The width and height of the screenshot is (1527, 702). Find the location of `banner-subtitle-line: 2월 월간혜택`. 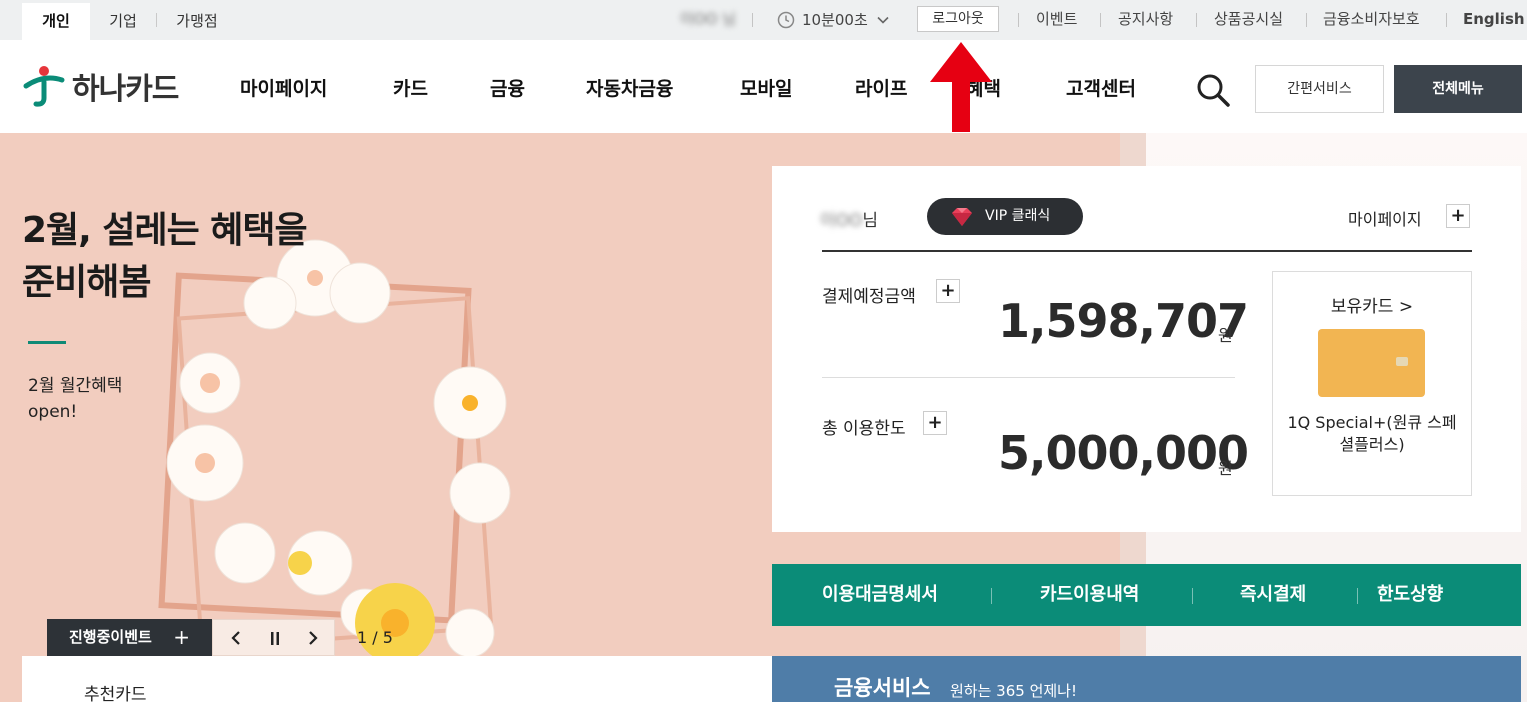

banner-subtitle-line: 2월 월간혜택 is located at coordinates (75, 386).